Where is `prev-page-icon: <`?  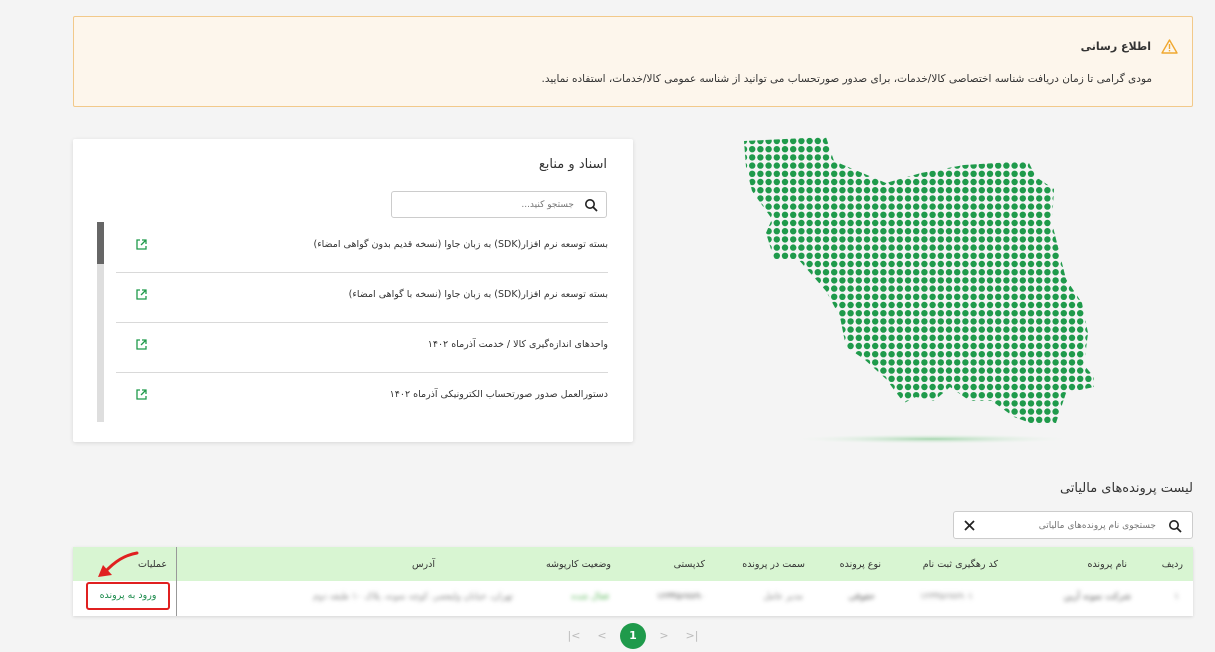 prev-page-icon: < is located at coordinates (602, 636).